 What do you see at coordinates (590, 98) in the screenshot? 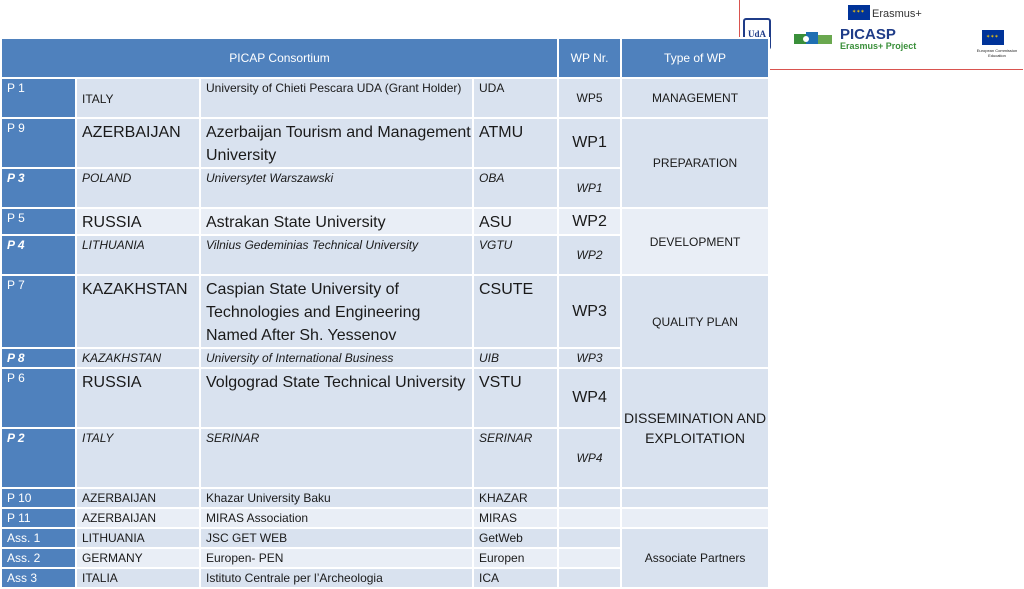
I see `wp-number: WP5` at bounding box center [590, 98].